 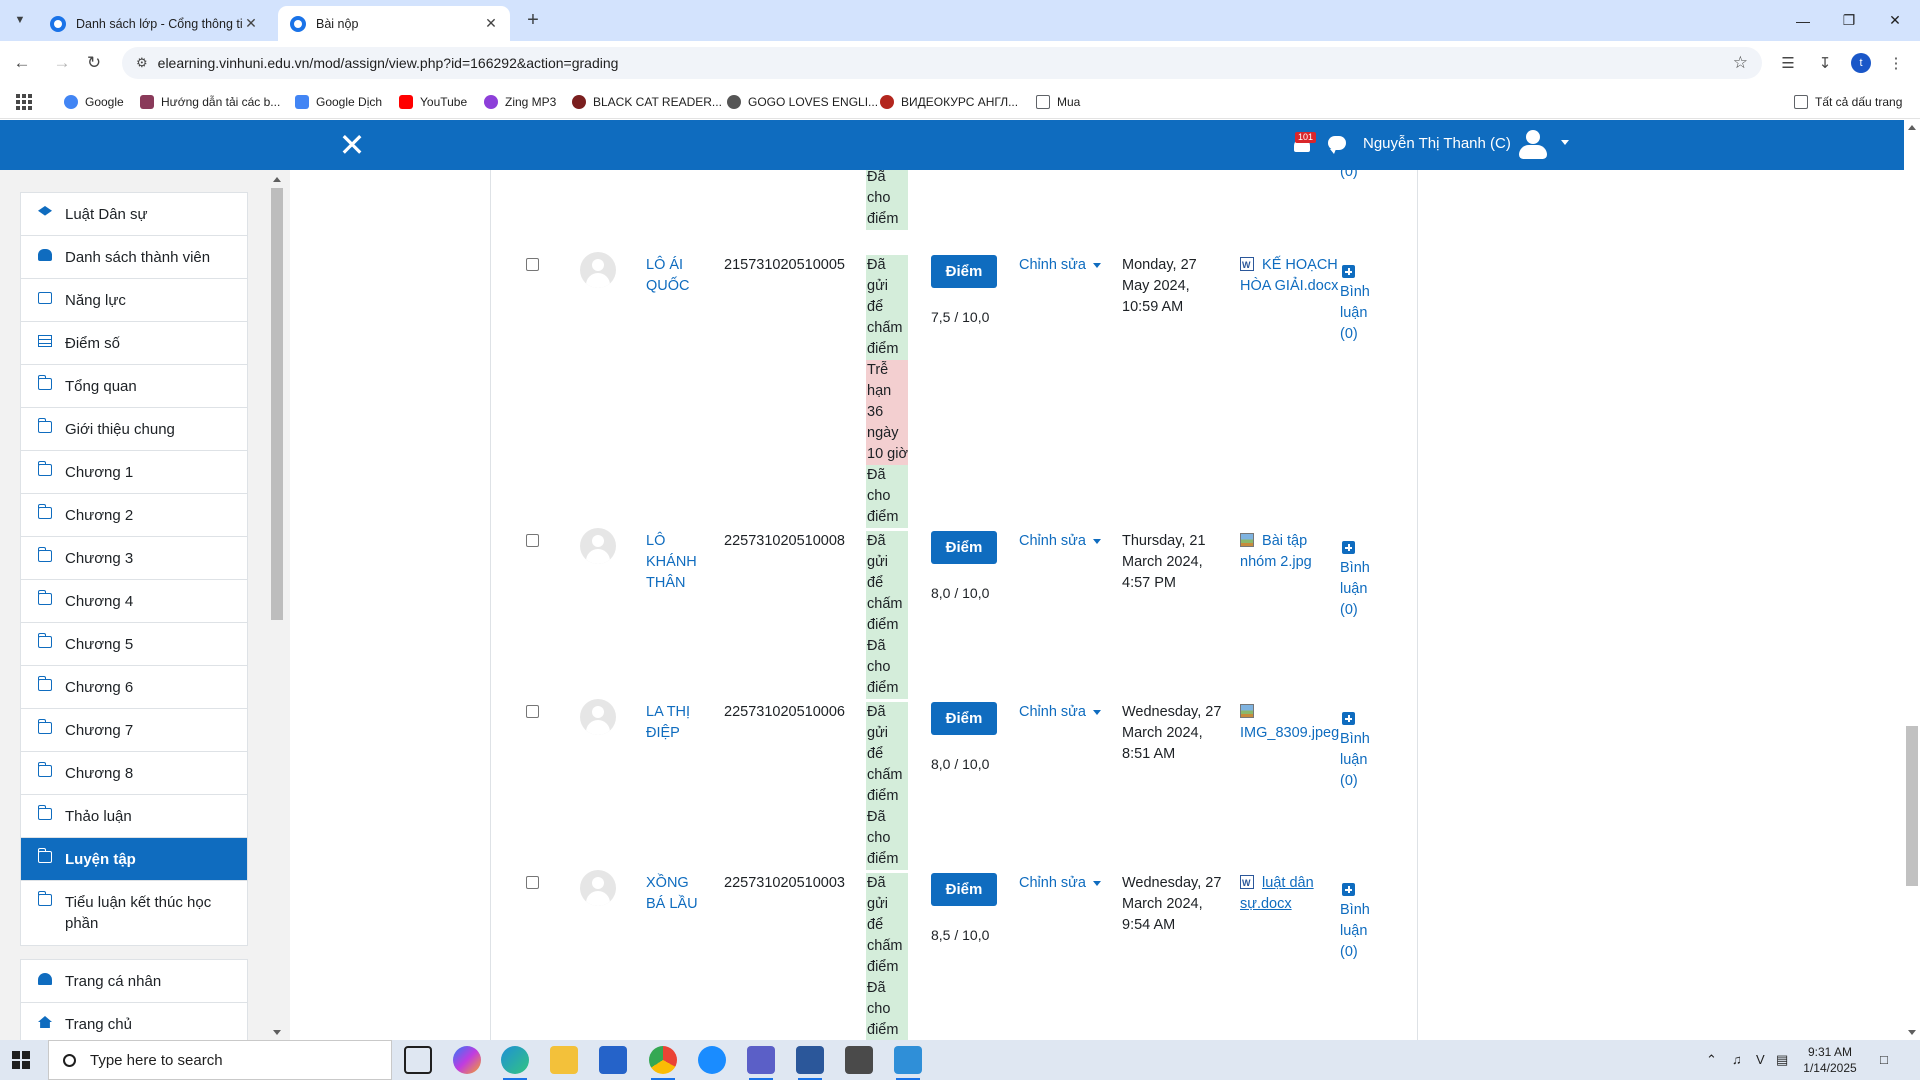 What do you see at coordinates (134, 515) in the screenshot?
I see `nav-section-chapter-2: Chương 2` at bounding box center [134, 515].